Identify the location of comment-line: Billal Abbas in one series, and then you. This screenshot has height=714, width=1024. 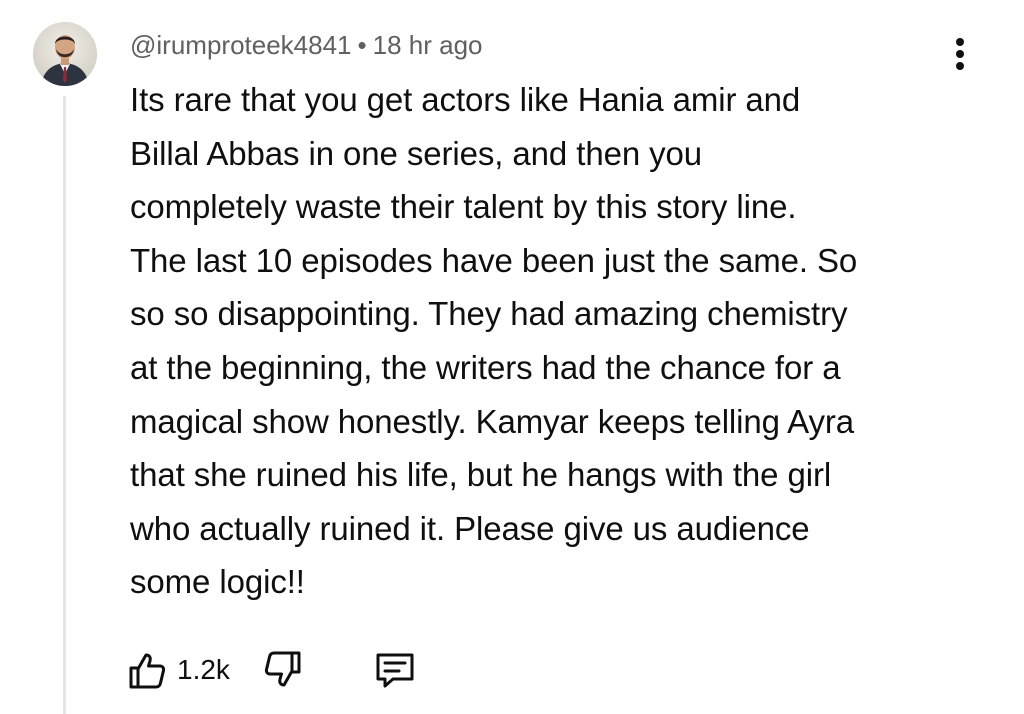
(416, 153).